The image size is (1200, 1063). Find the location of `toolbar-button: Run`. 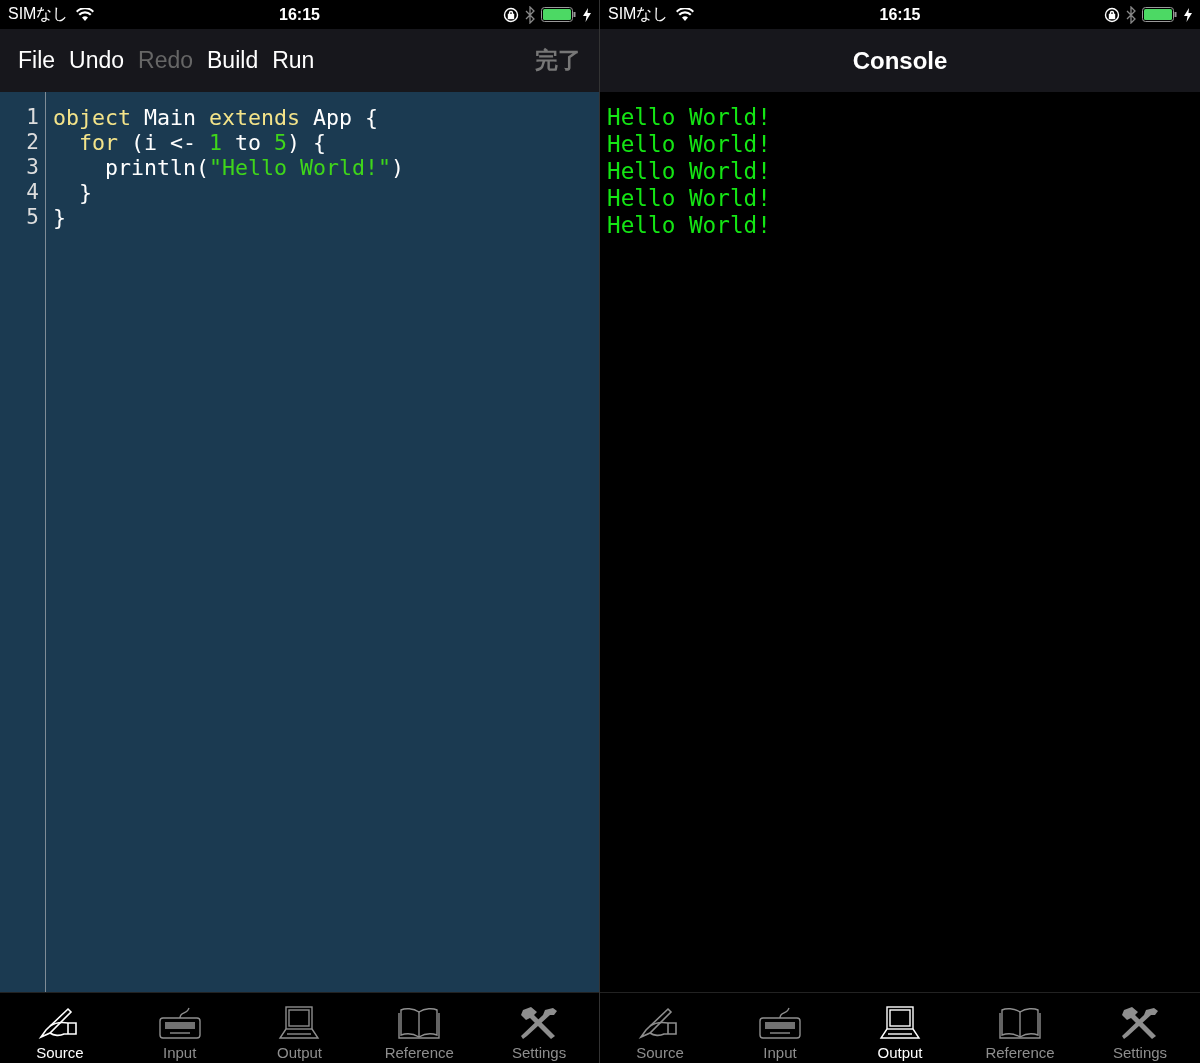

toolbar-button: Run is located at coordinates (293, 60).